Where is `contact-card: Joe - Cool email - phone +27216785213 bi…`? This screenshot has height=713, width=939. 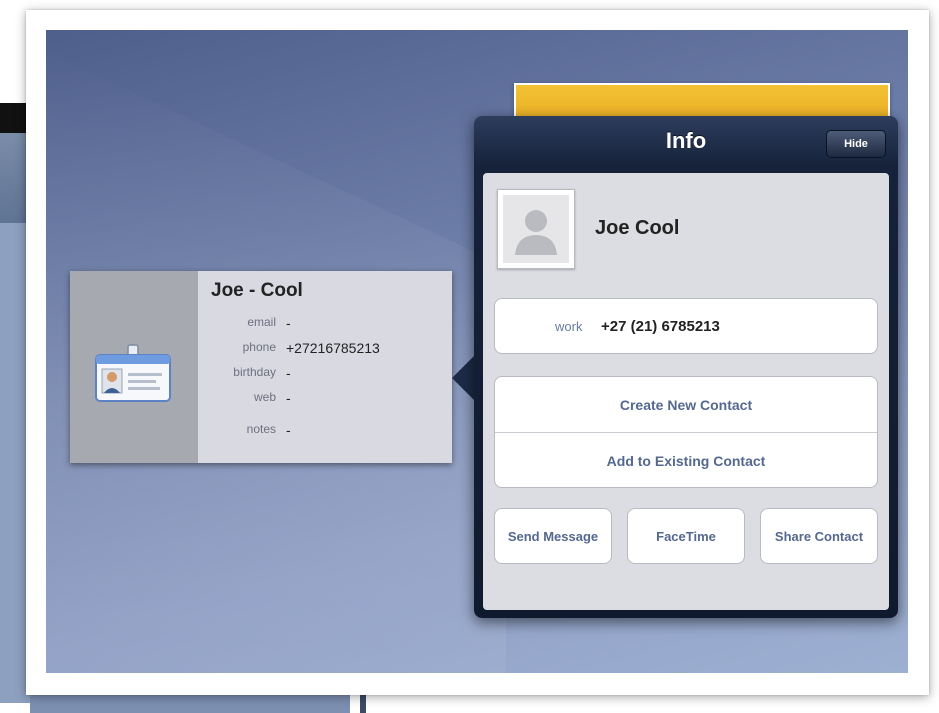 contact-card: Joe - Cool email - phone +27216785213 bi… is located at coordinates (261, 367).